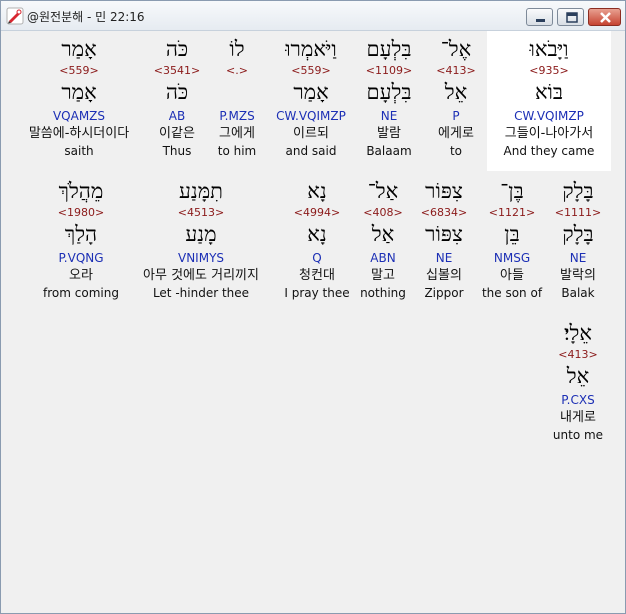 This screenshot has height=614, width=626. I want to click on word-cell: אֵלָי׃ <413> אֵל P.CXS 내게로 unto me, so click(578, 381).